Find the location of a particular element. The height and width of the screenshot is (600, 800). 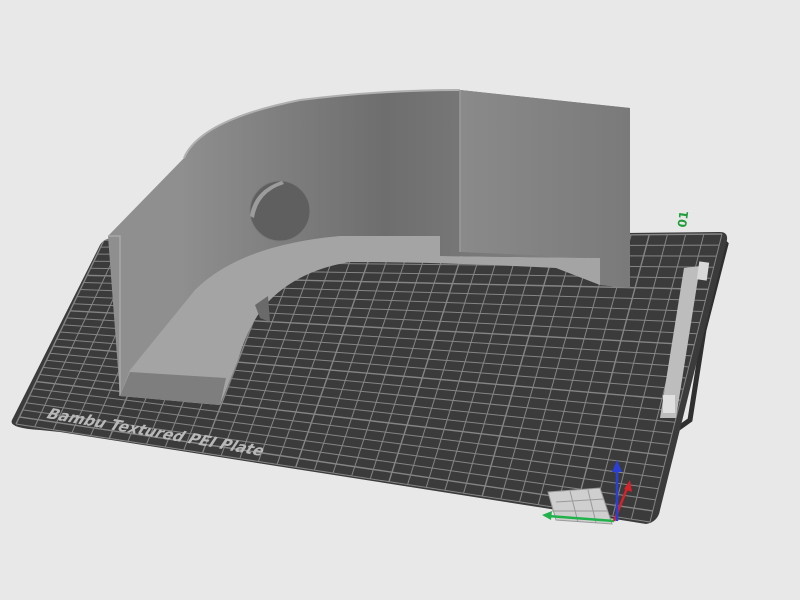

axis-x-arrow is located at coordinates (547, 515).